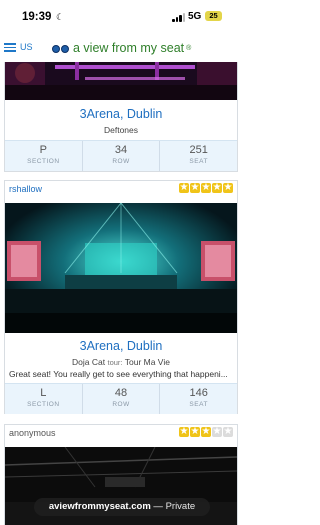  Describe the element at coordinates (198, 393) in the screenshot. I see `seat-value: 146` at that location.